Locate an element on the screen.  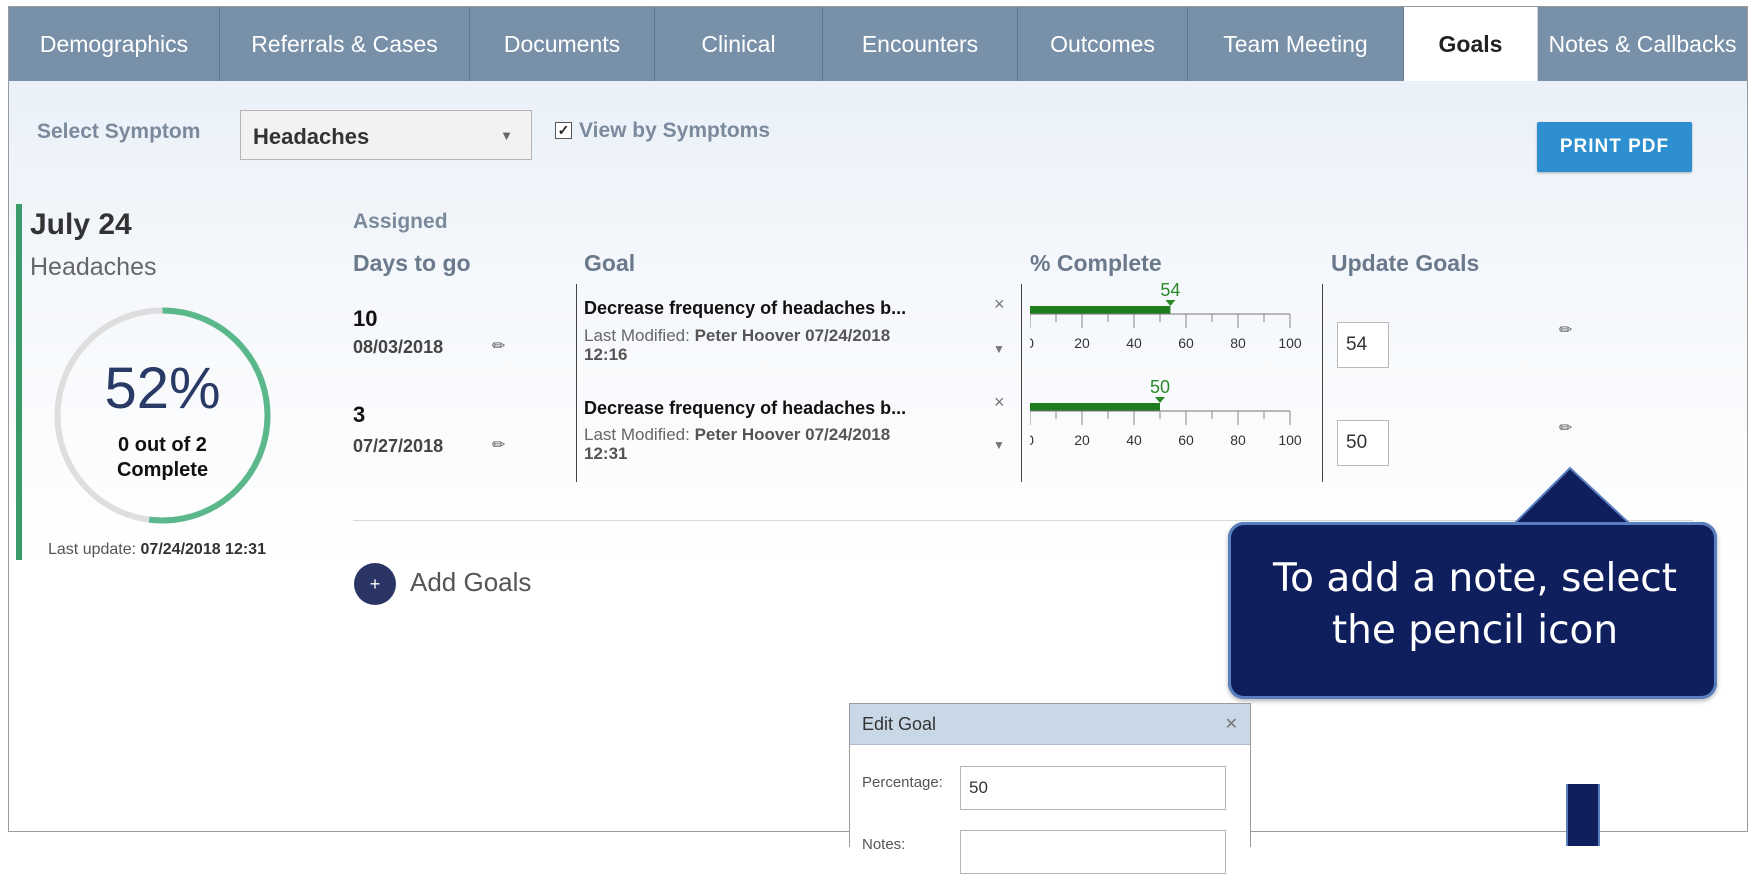
tab-demographics: Demographics is located at coordinates (114, 44).